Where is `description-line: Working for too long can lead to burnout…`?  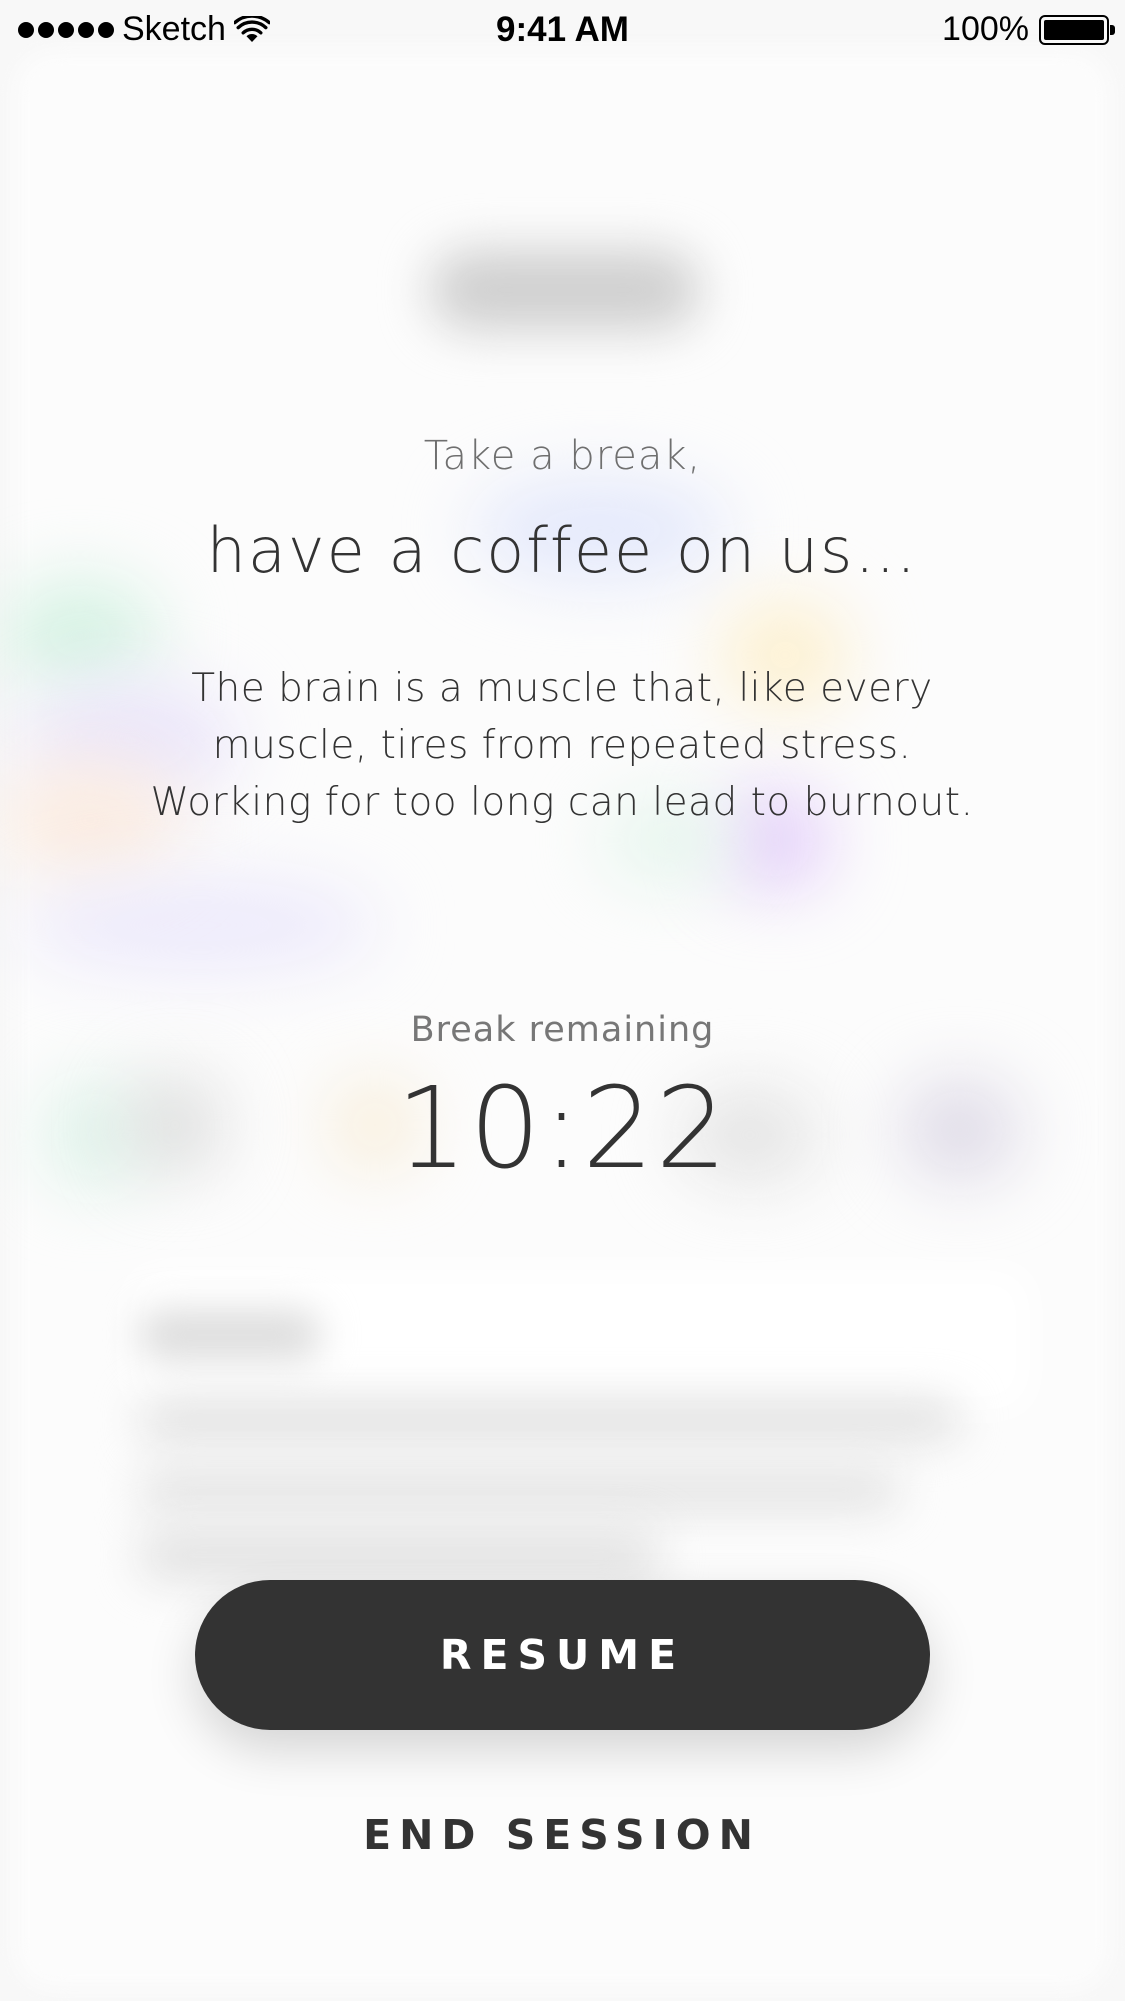
description-line: Working for too long can lead to burnout… is located at coordinates (562, 802).